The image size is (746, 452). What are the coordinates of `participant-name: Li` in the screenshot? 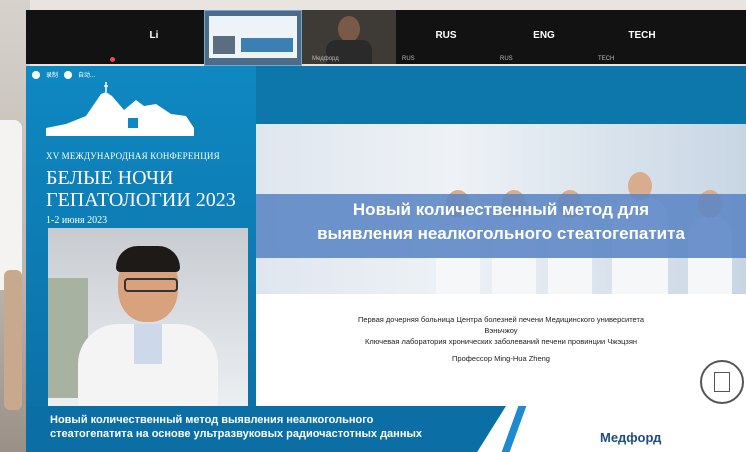 It's located at (154, 35).